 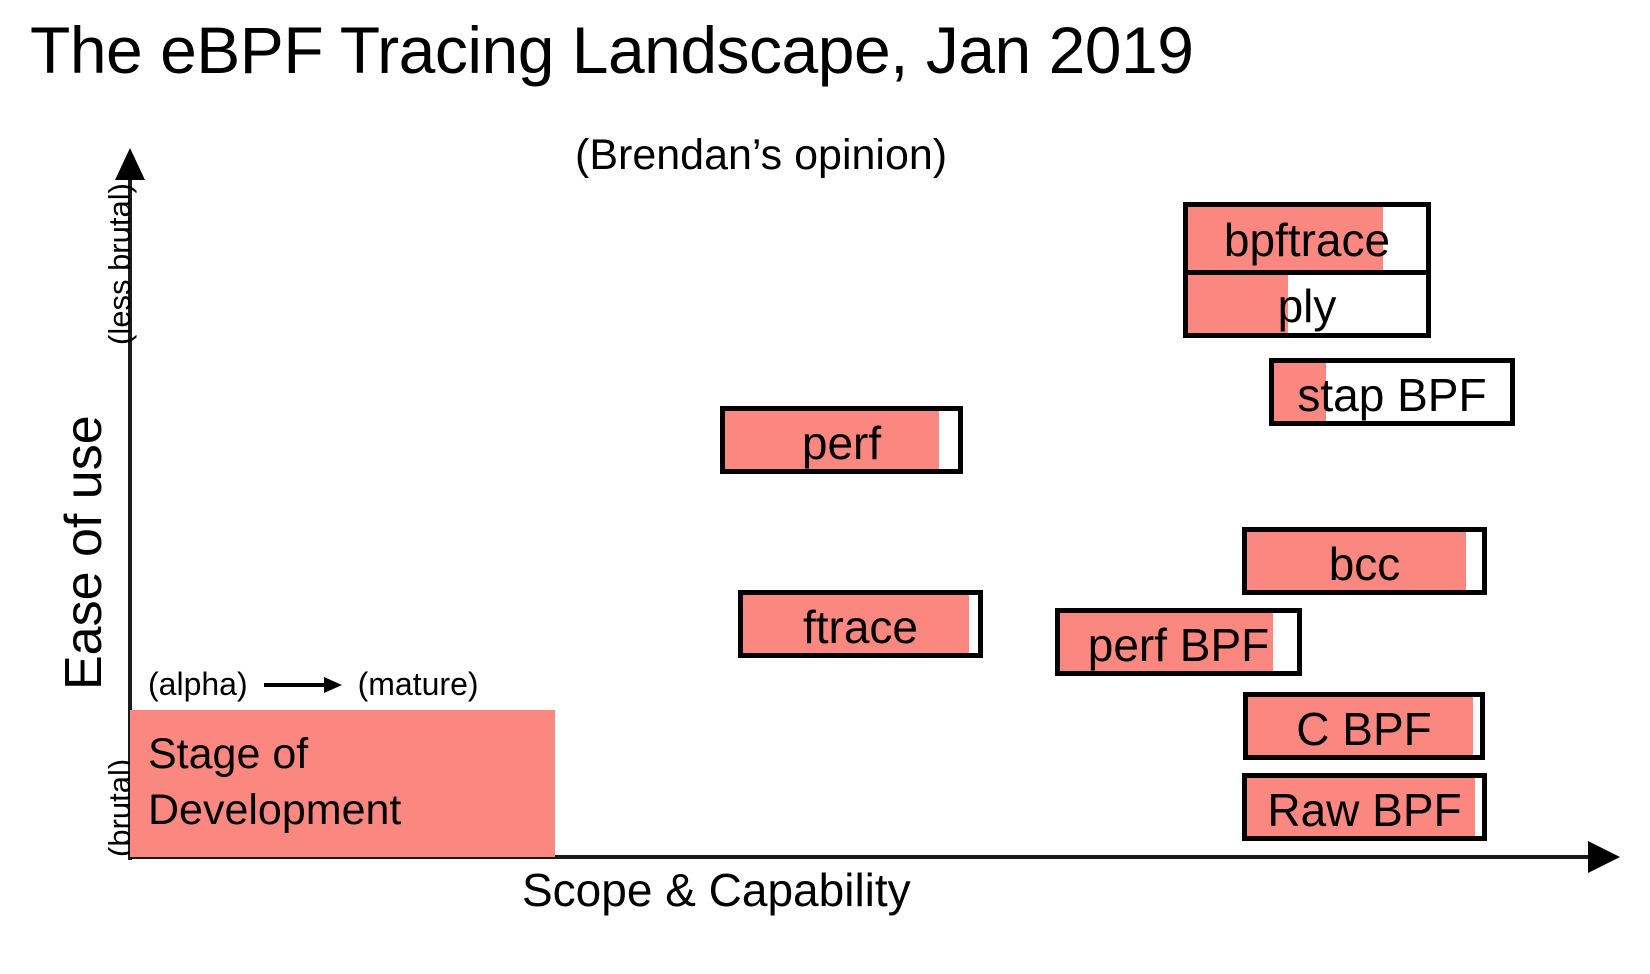 I want to click on x-axis-title: Scope & Capability, so click(x=716, y=890).